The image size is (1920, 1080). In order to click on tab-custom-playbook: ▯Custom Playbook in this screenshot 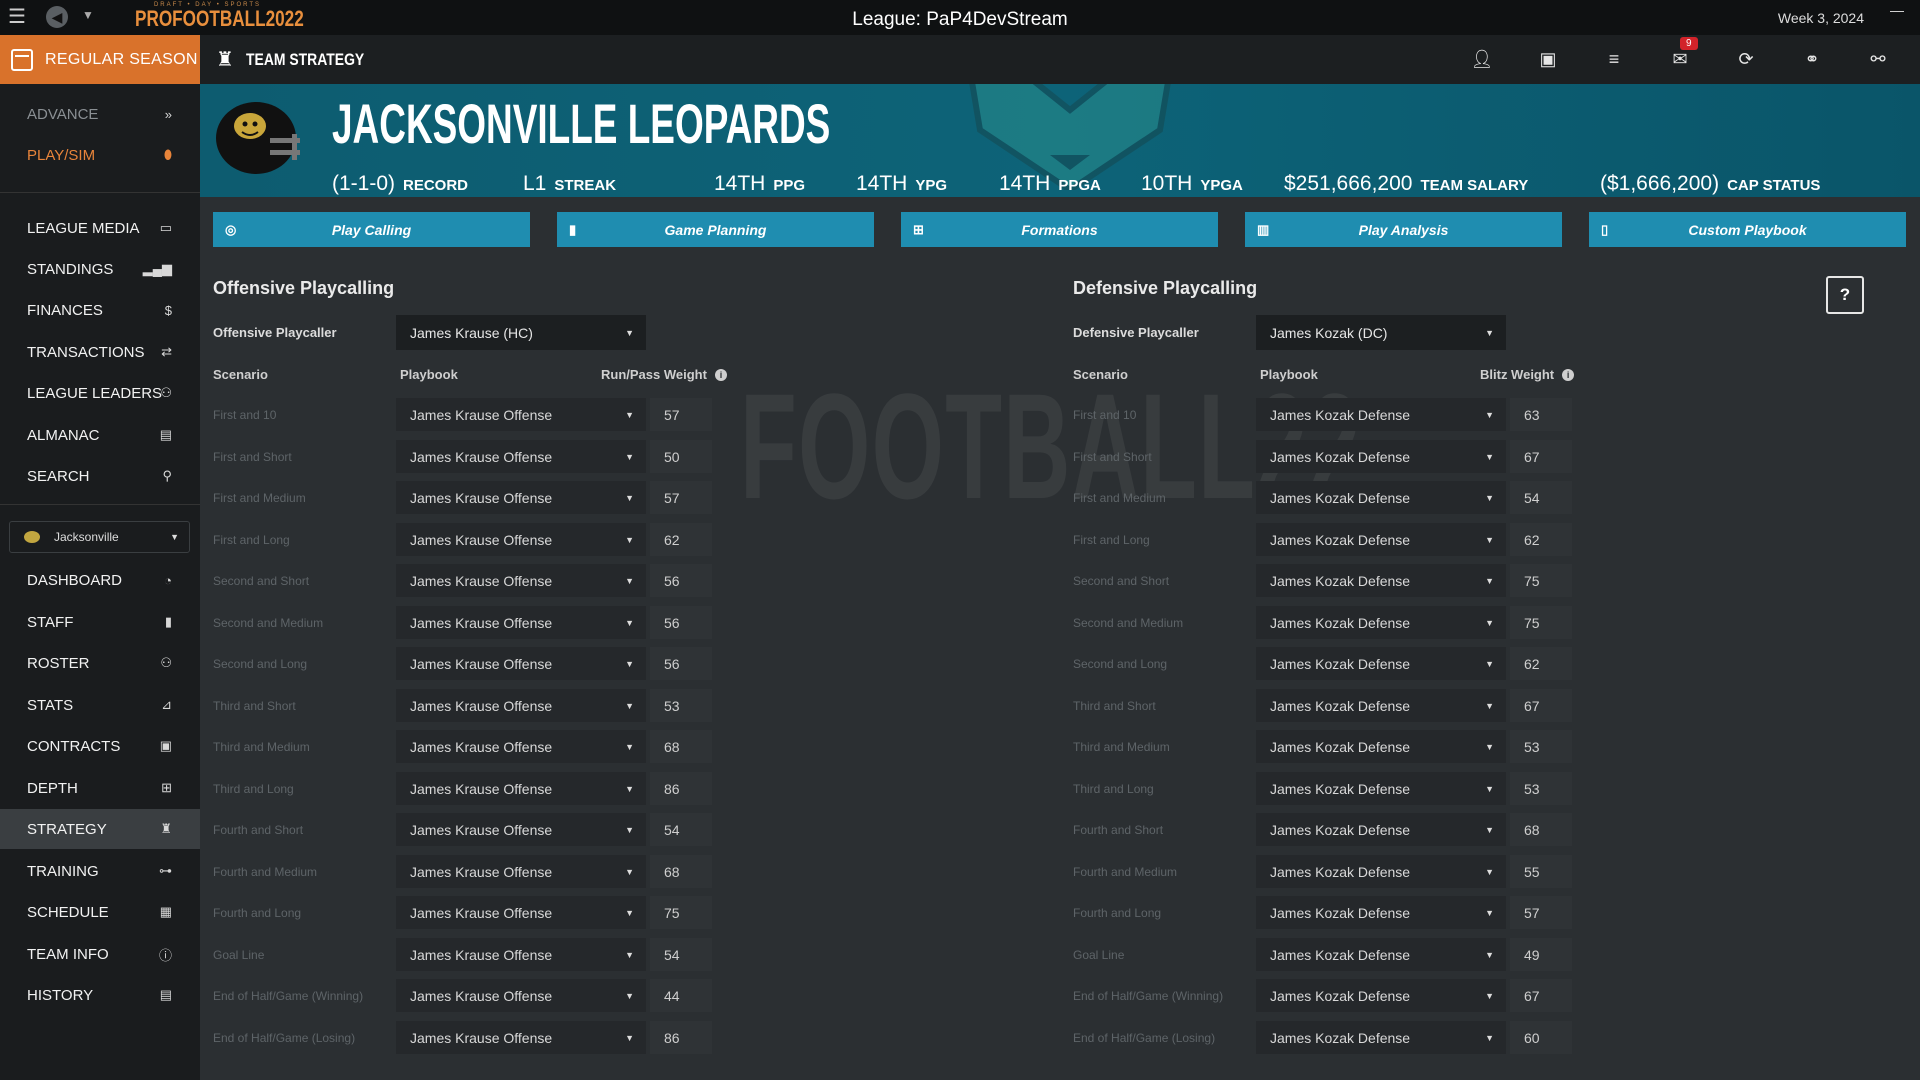, I will do `click(1747, 229)`.